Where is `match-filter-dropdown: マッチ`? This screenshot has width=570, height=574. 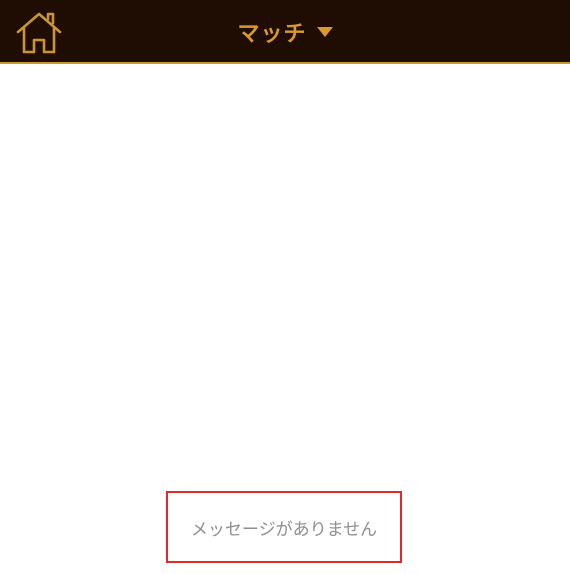
match-filter-dropdown: マッチ is located at coordinates (285, 32).